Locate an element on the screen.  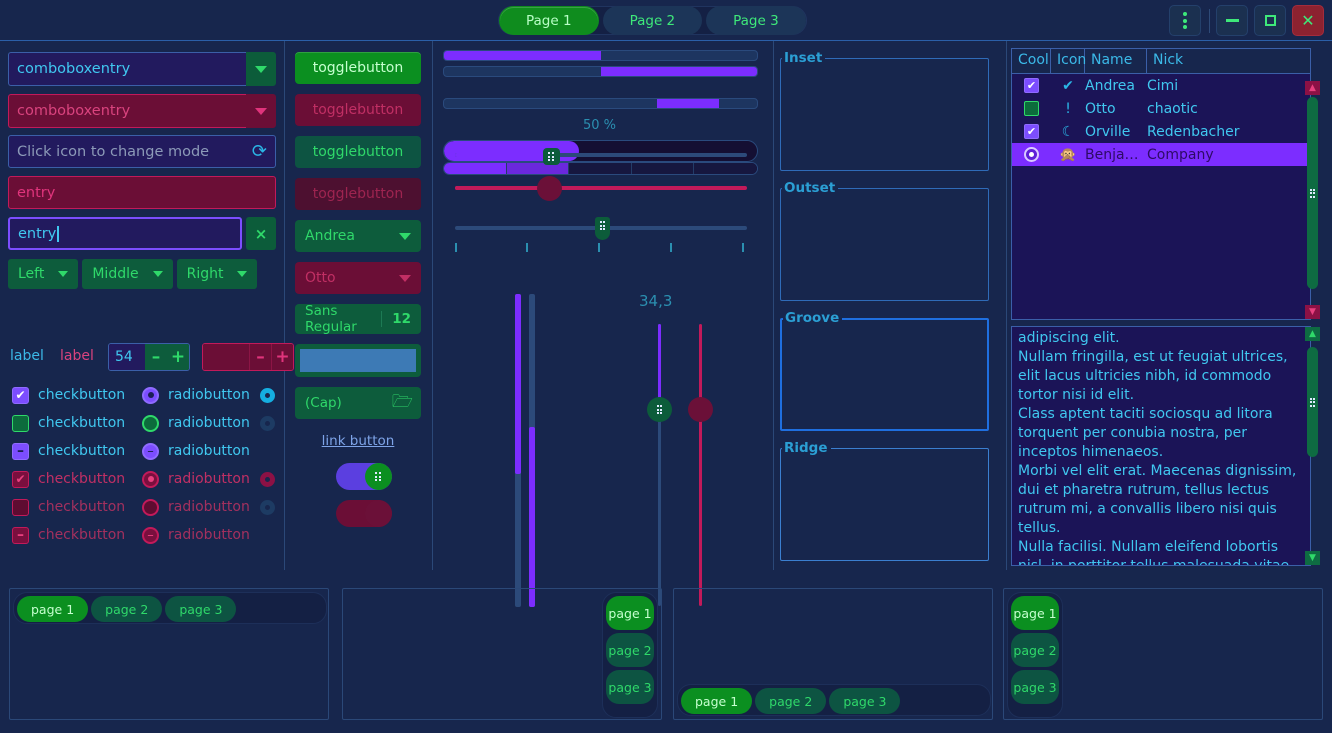
tree-scrollbar: ▲ ▼ is located at coordinates (1312, 200).